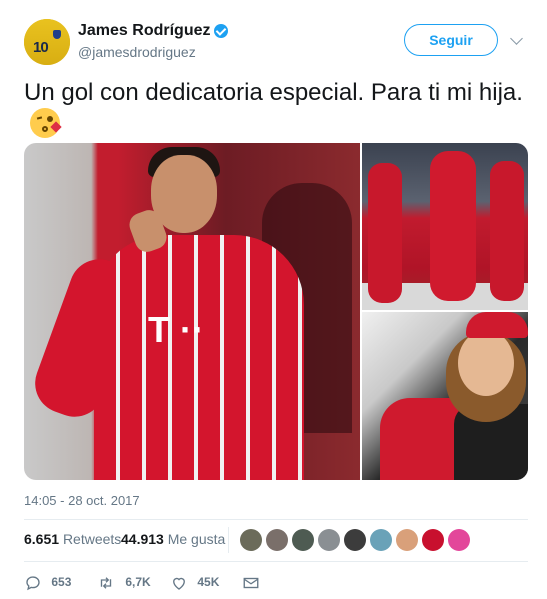 This screenshot has width=547, height=599. What do you see at coordinates (228, 540) in the screenshot?
I see `stats-divider` at bounding box center [228, 540].